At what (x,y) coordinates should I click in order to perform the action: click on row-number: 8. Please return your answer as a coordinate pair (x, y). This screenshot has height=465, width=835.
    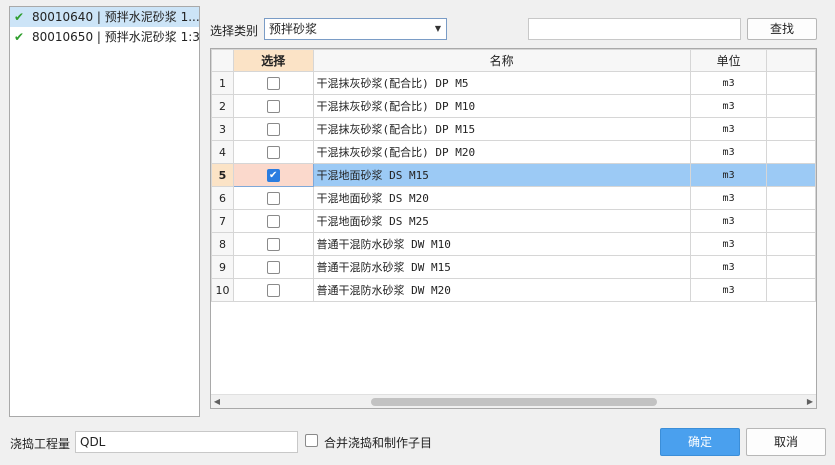
    Looking at the image, I should click on (222, 244).